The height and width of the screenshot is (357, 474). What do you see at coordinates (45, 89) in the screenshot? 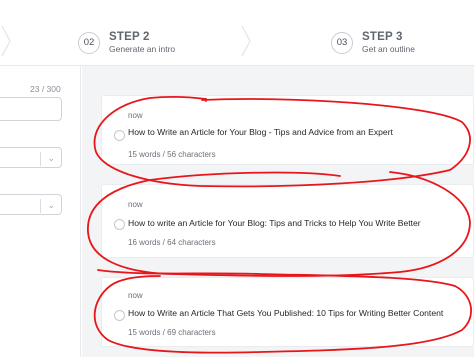
I see `char-counter: 23 / 300` at bounding box center [45, 89].